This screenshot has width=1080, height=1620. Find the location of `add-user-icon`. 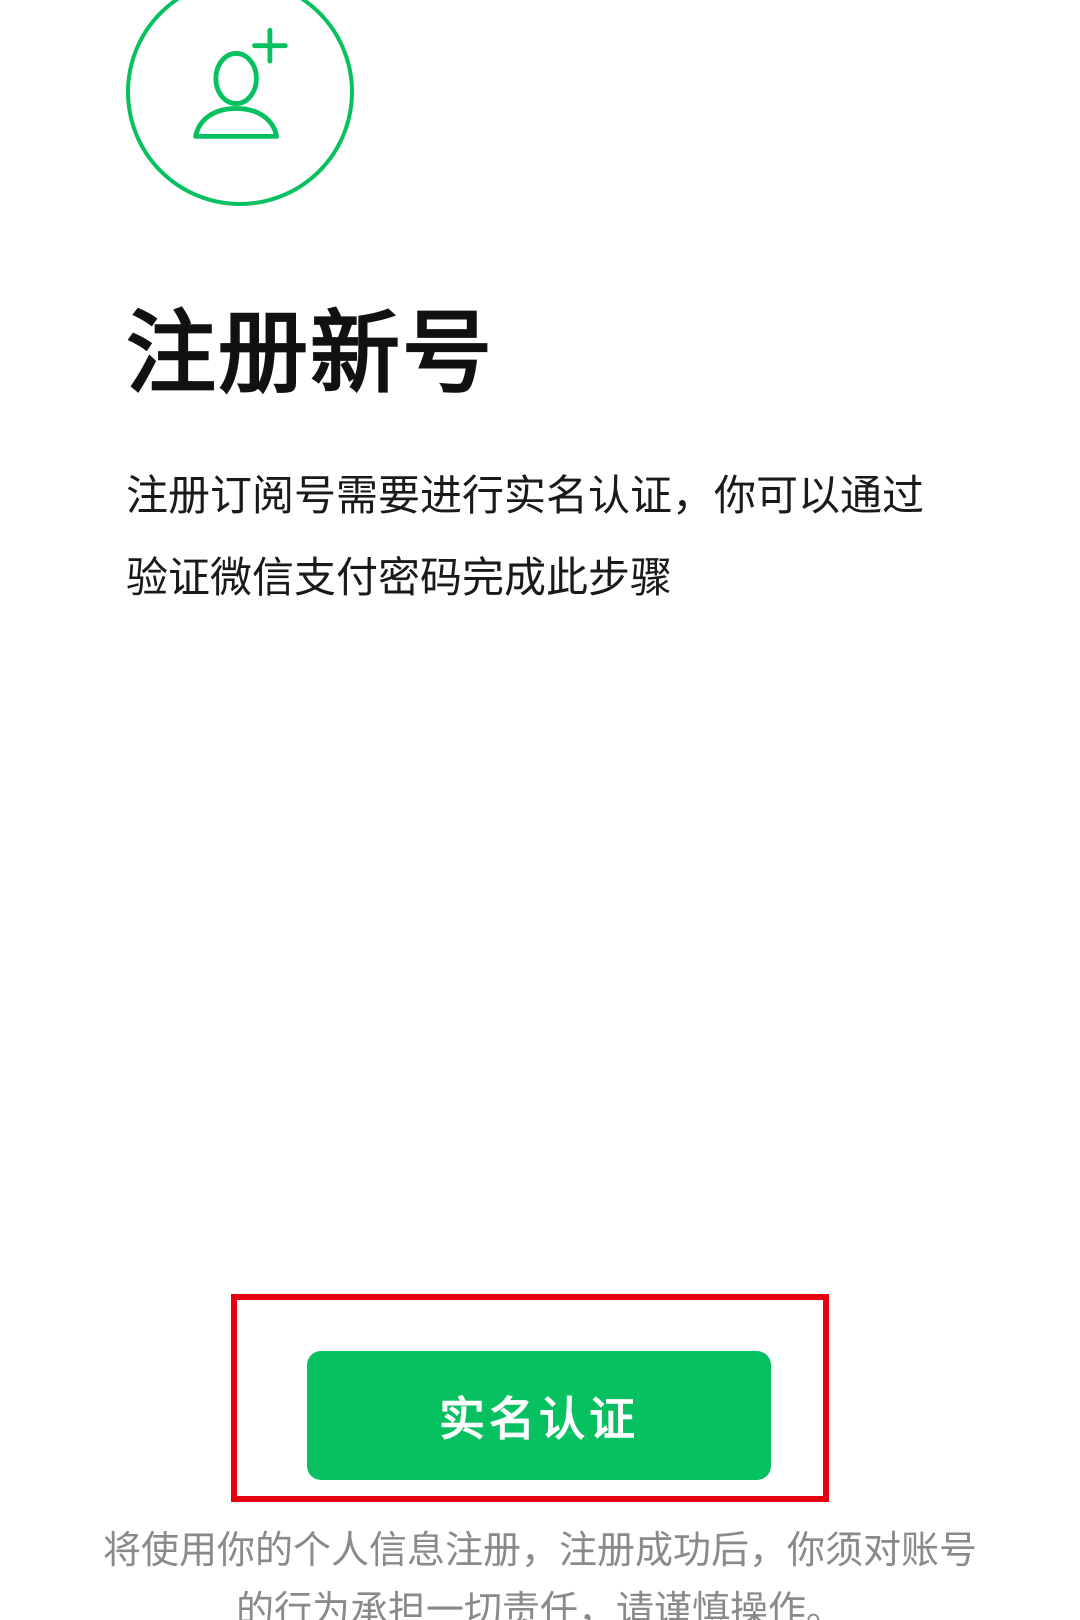

add-user-icon is located at coordinates (240, 103).